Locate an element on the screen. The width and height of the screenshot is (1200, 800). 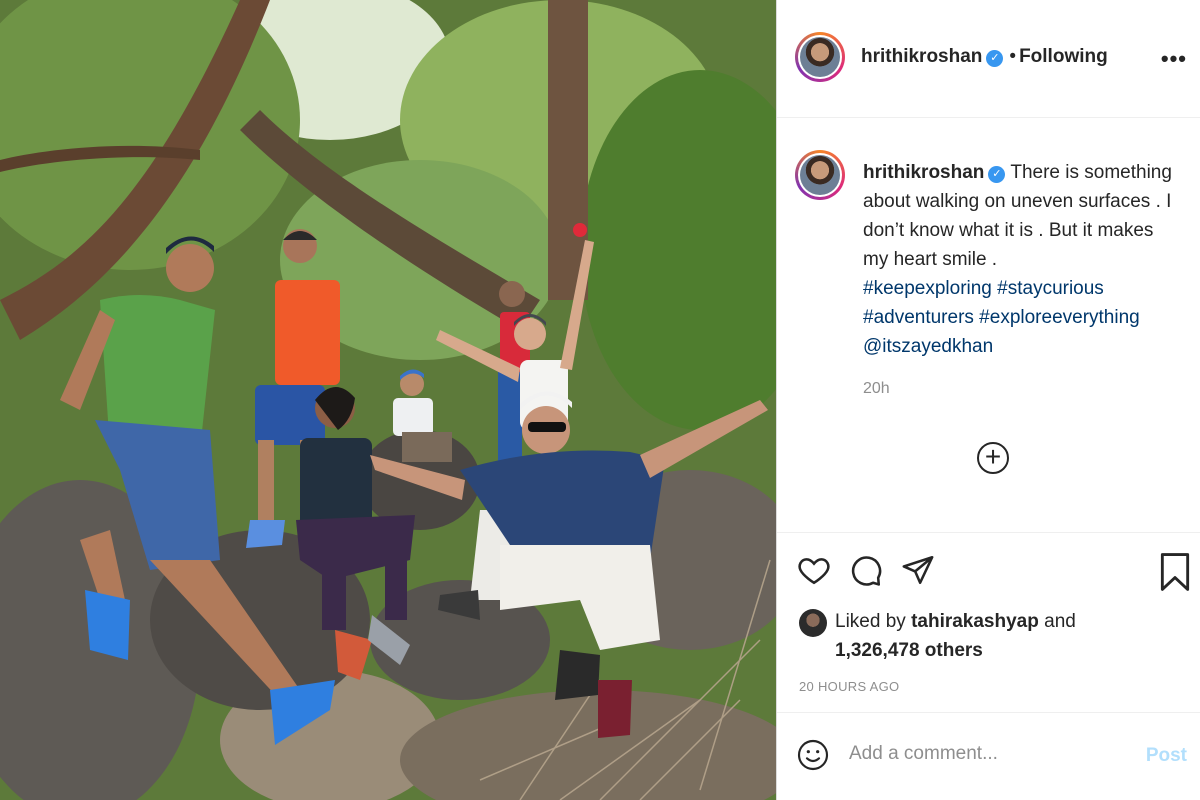
likes-prefix: Liked by is located at coordinates (870, 621).